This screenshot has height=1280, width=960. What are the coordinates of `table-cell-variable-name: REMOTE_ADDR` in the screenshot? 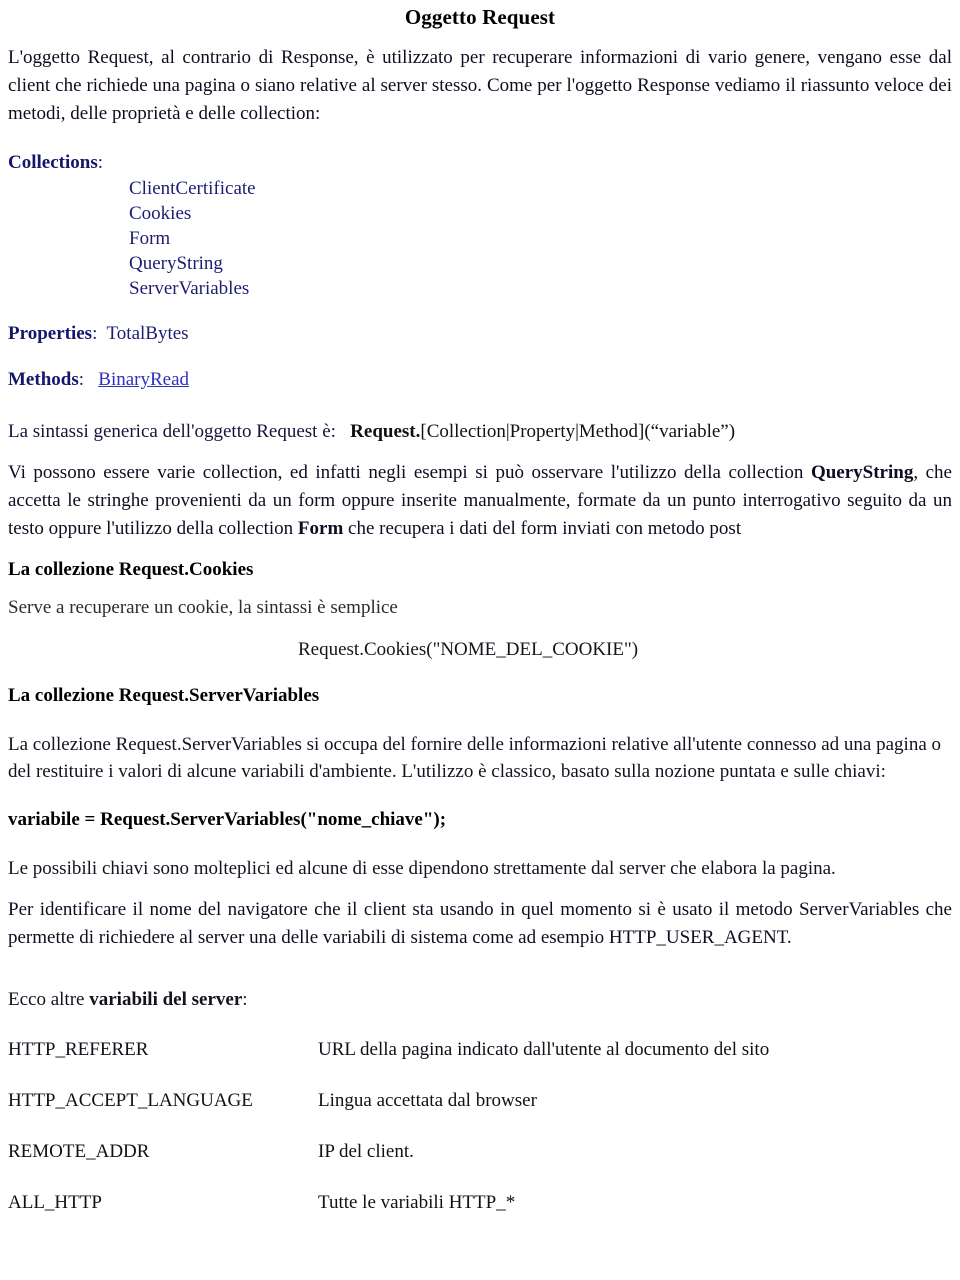 It's located at (79, 1151).